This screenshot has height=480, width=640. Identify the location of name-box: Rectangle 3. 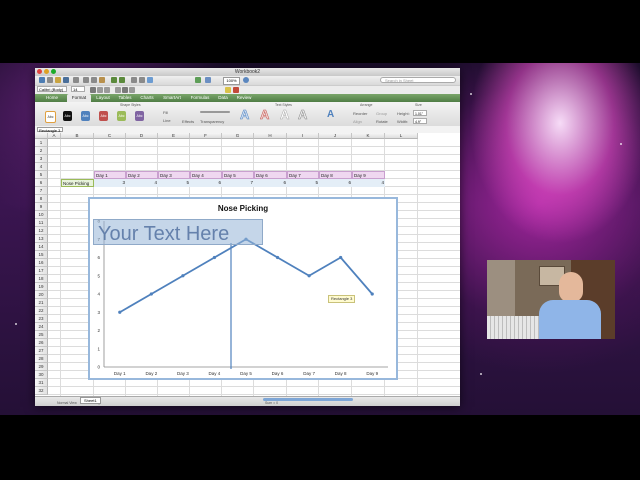
(50, 130).